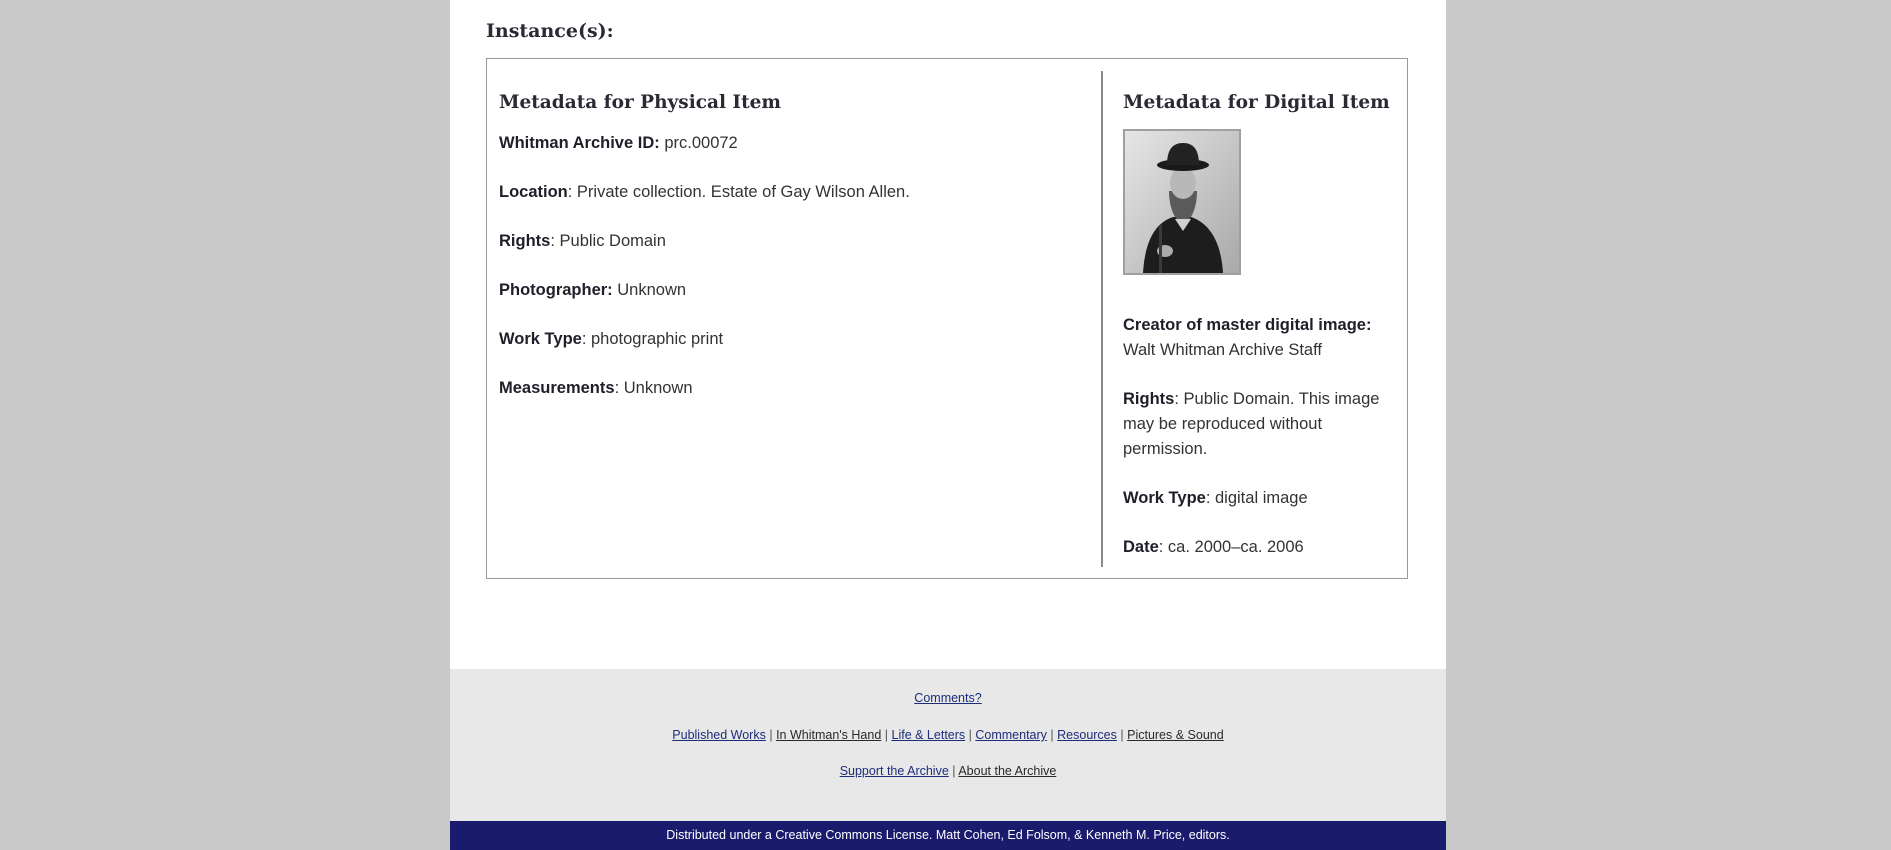  What do you see at coordinates (800, 241) in the screenshot?
I see `rights-field: Rights: Public Domain` at bounding box center [800, 241].